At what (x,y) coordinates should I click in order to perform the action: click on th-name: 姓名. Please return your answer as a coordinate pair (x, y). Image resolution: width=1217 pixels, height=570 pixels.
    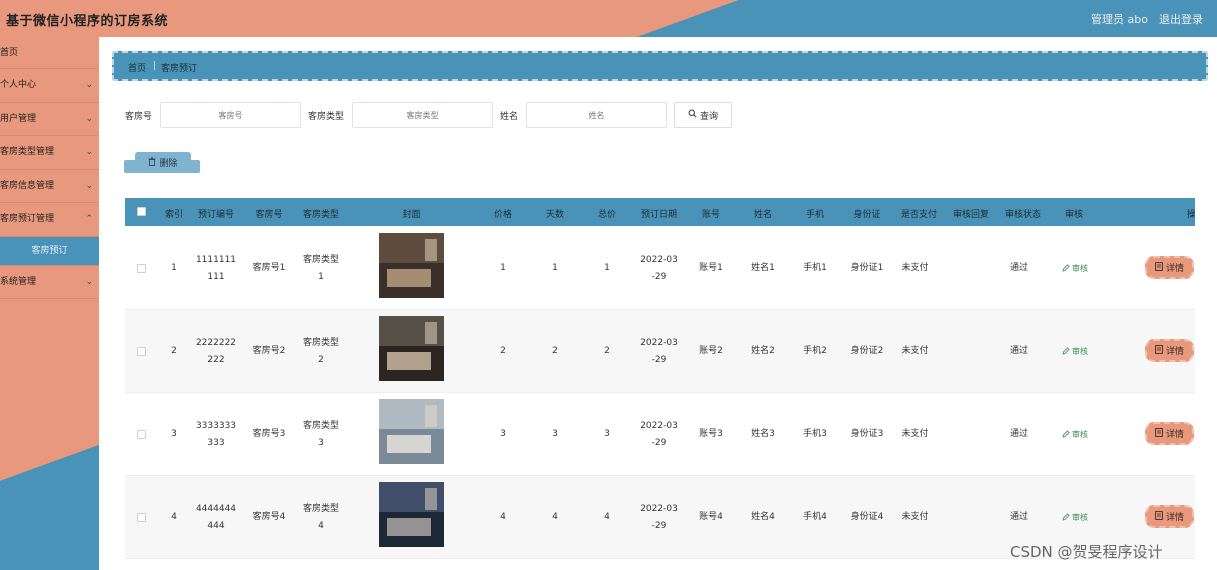
    Looking at the image, I should click on (762, 215).